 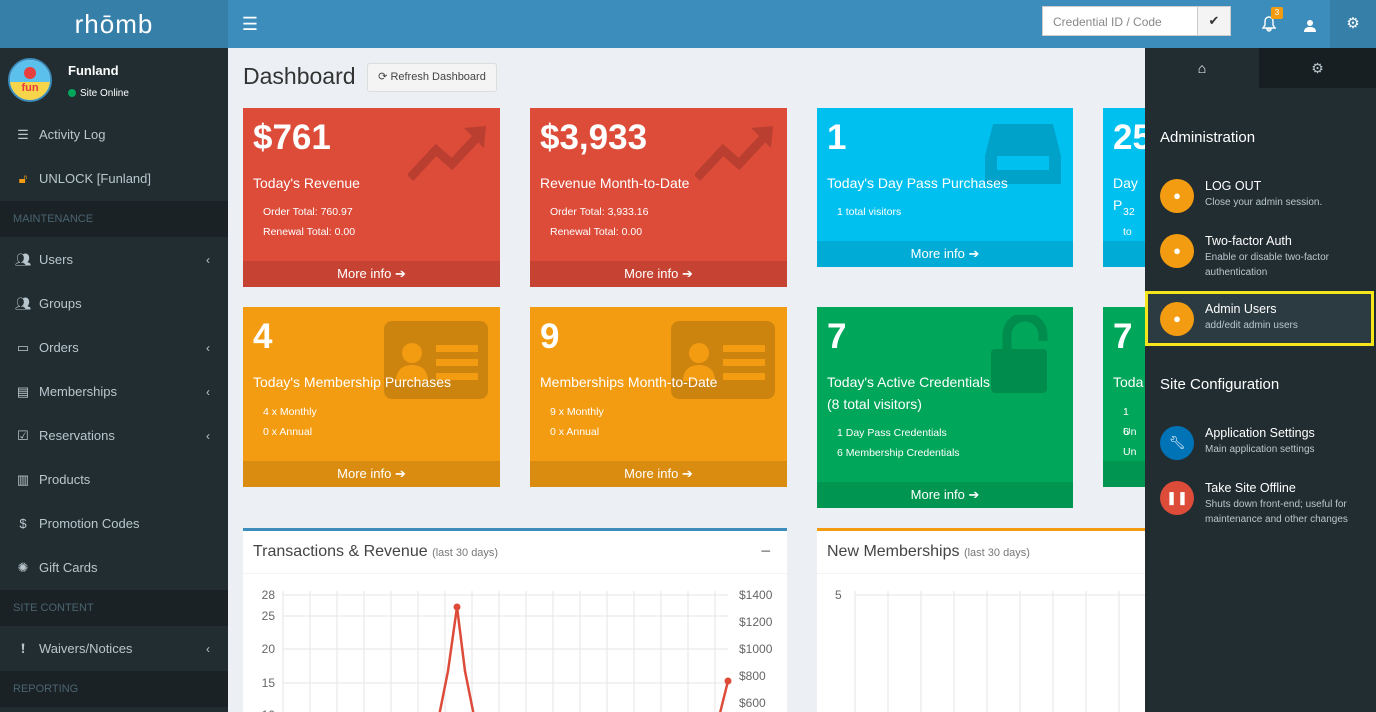 What do you see at coordinates (517, 650) in the screenshot?
I see `transactions-chart: 28 25 20 15 10 $1400 $1200 $1000 $800 $600` at bounding box center [517, 650].